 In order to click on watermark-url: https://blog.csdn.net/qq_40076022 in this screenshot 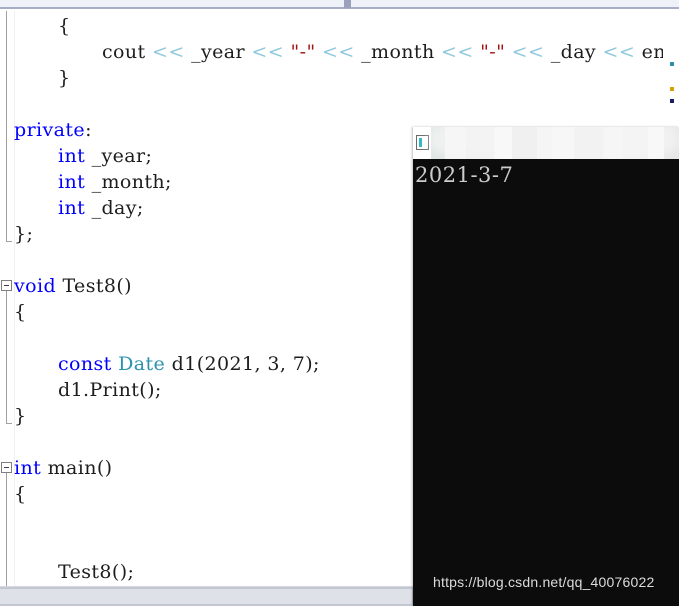, I will do `click(544, 582)`.